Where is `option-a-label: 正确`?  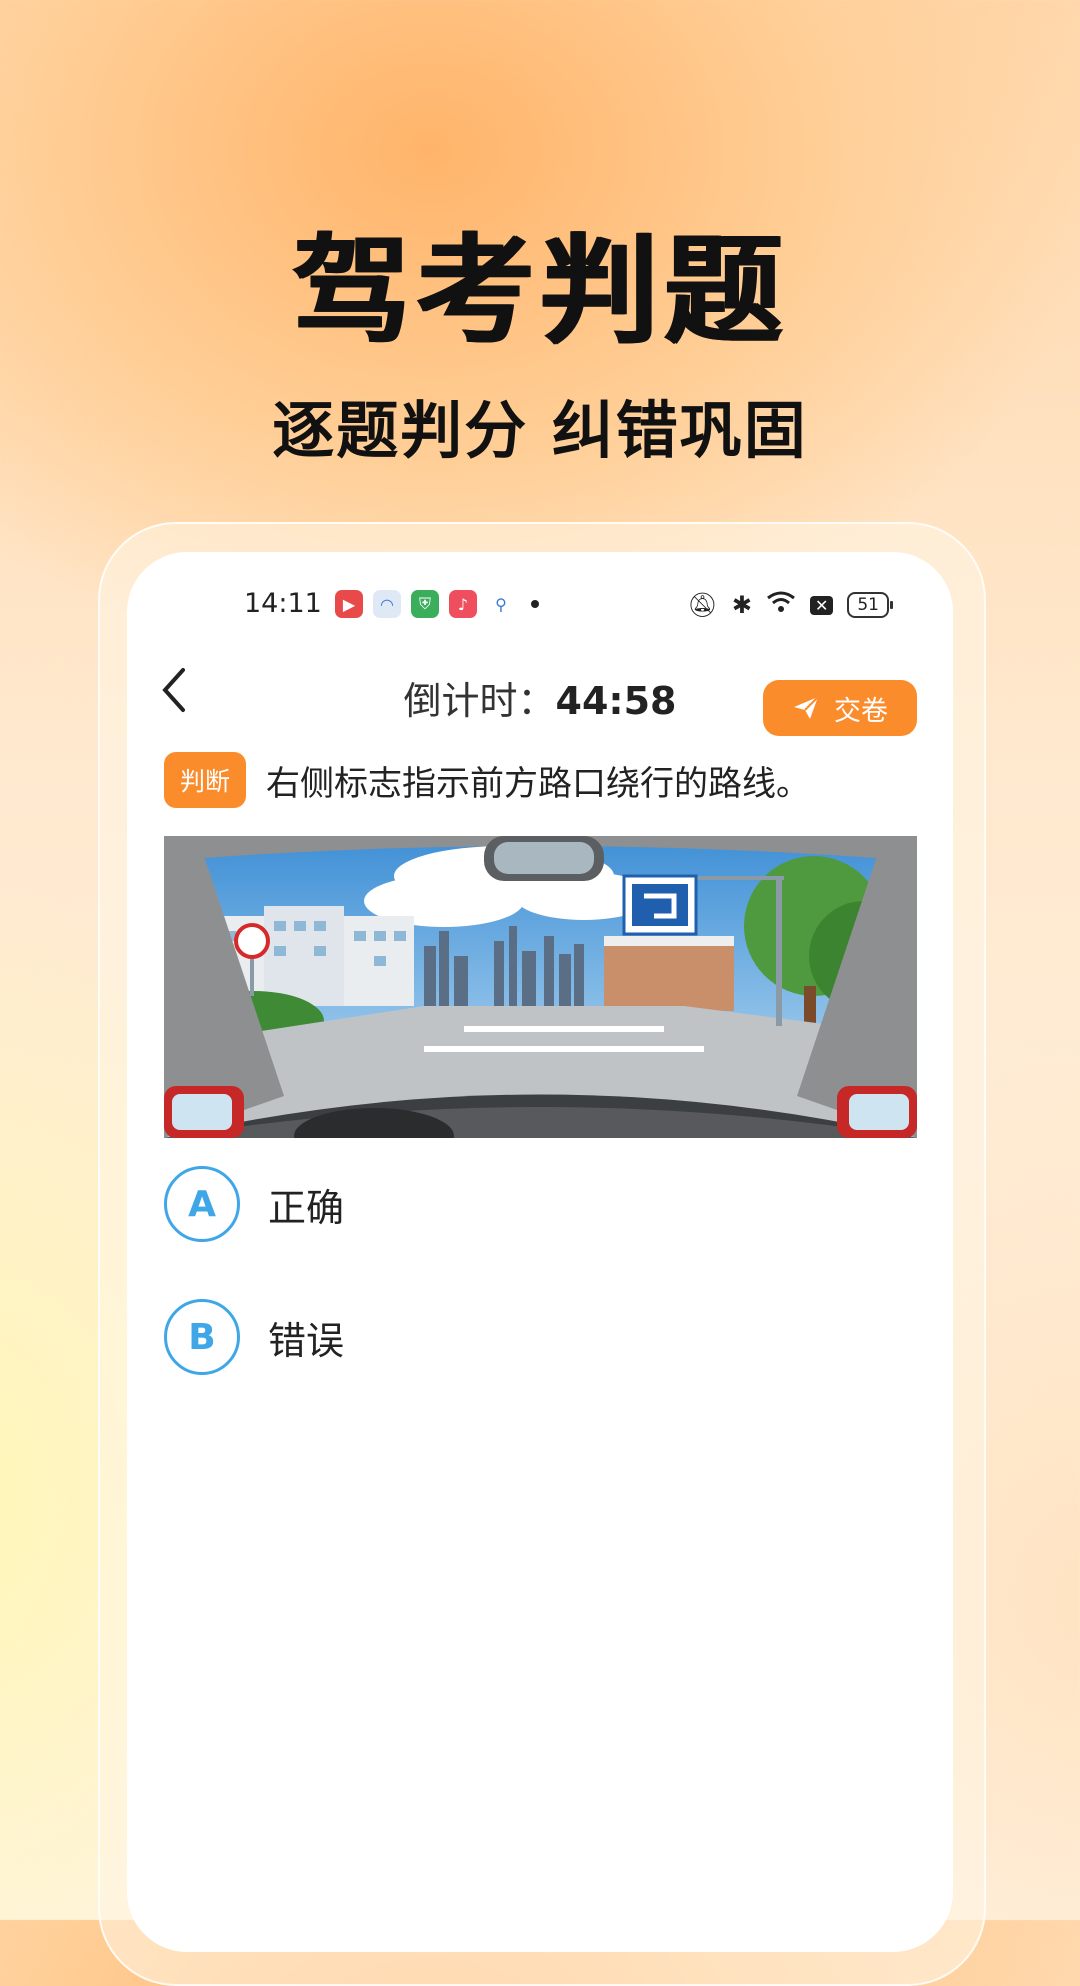
option-a-label: 正确 is located at coordinates (306, 1207).